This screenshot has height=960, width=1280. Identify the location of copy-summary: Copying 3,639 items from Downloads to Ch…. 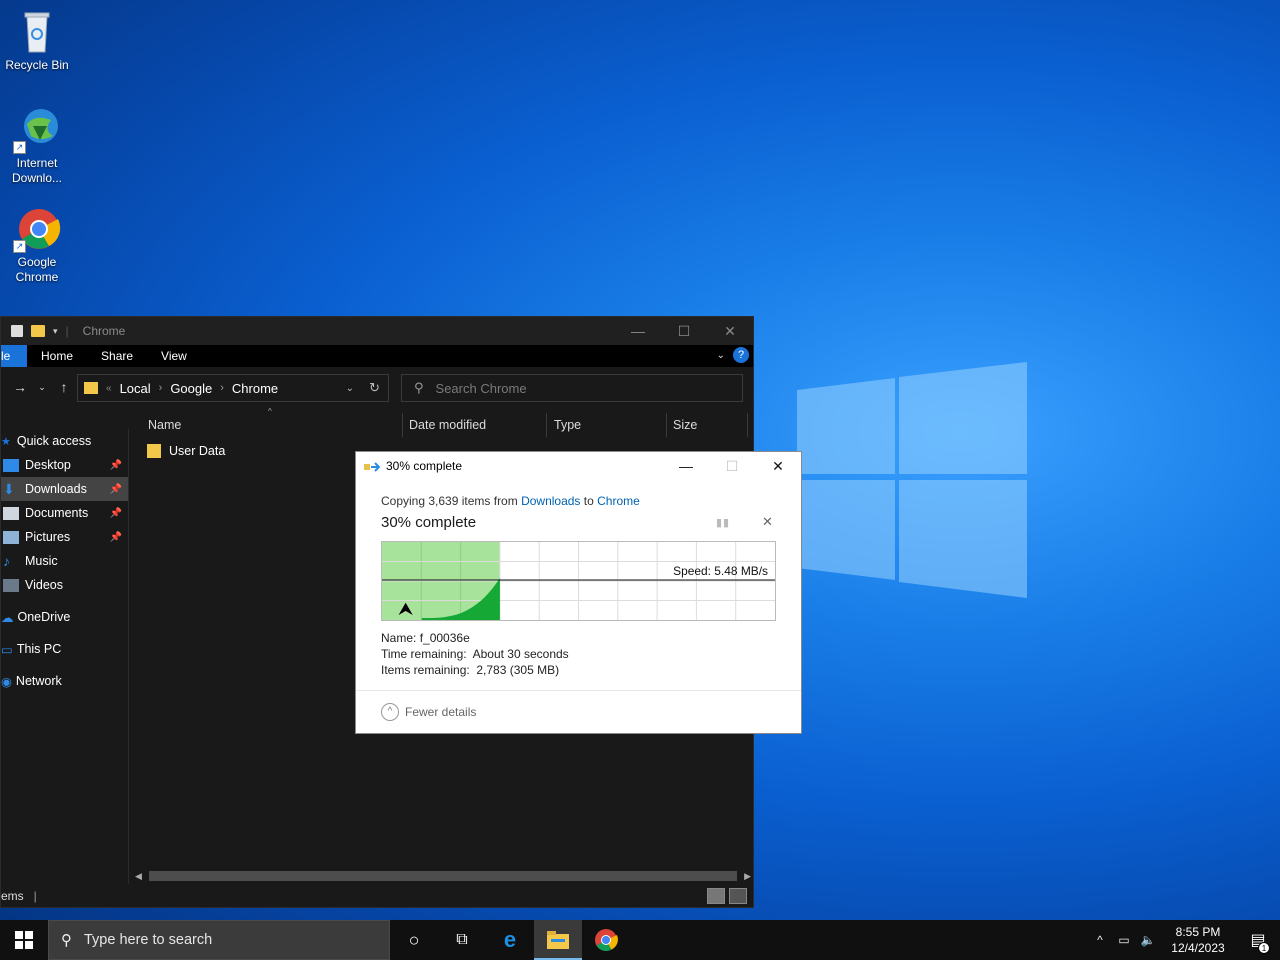
(510, 501).